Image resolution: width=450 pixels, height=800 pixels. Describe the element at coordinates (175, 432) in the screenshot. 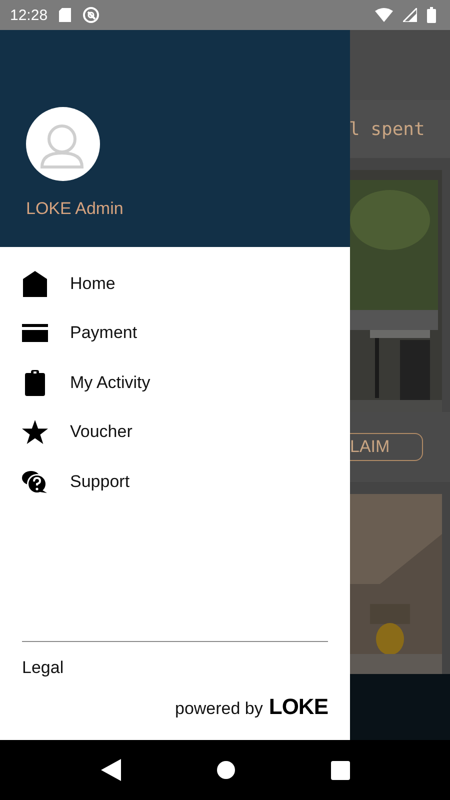

I see `menu-item: Voucher` at that location.